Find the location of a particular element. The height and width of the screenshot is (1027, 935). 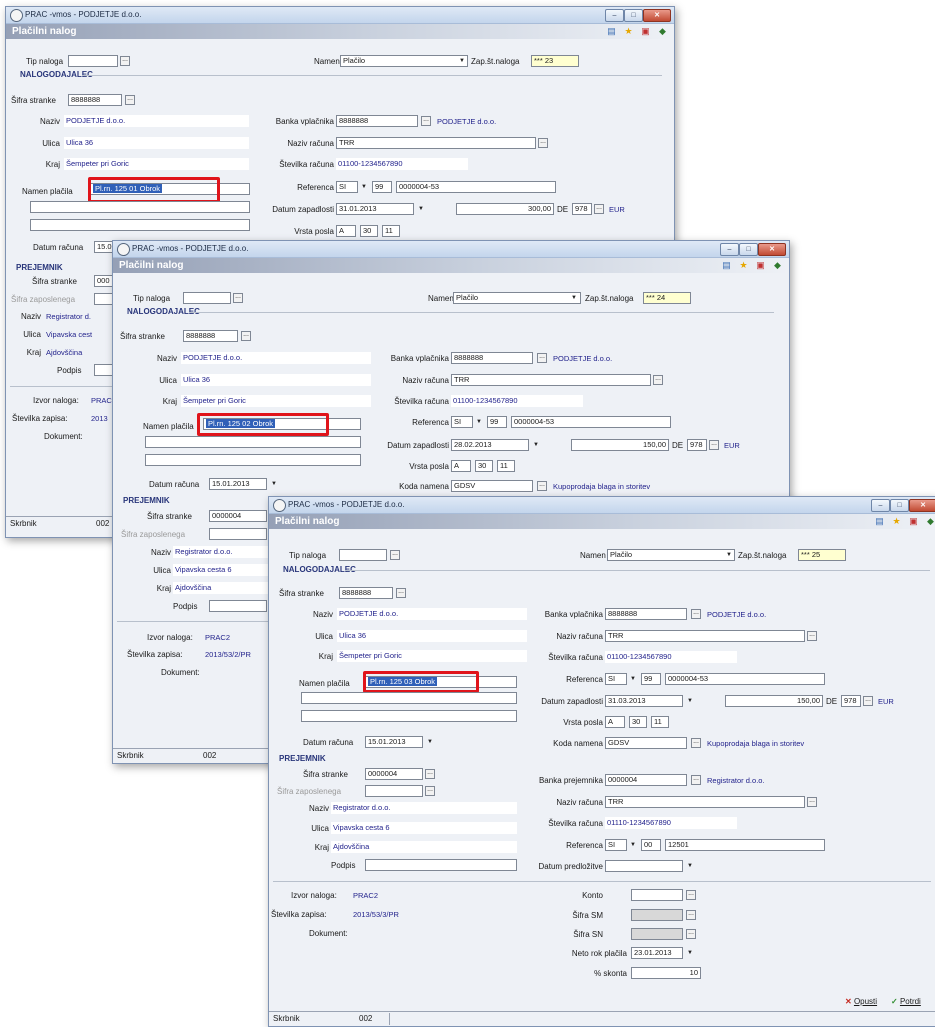

konto-input is located at coordinates (657, 895).